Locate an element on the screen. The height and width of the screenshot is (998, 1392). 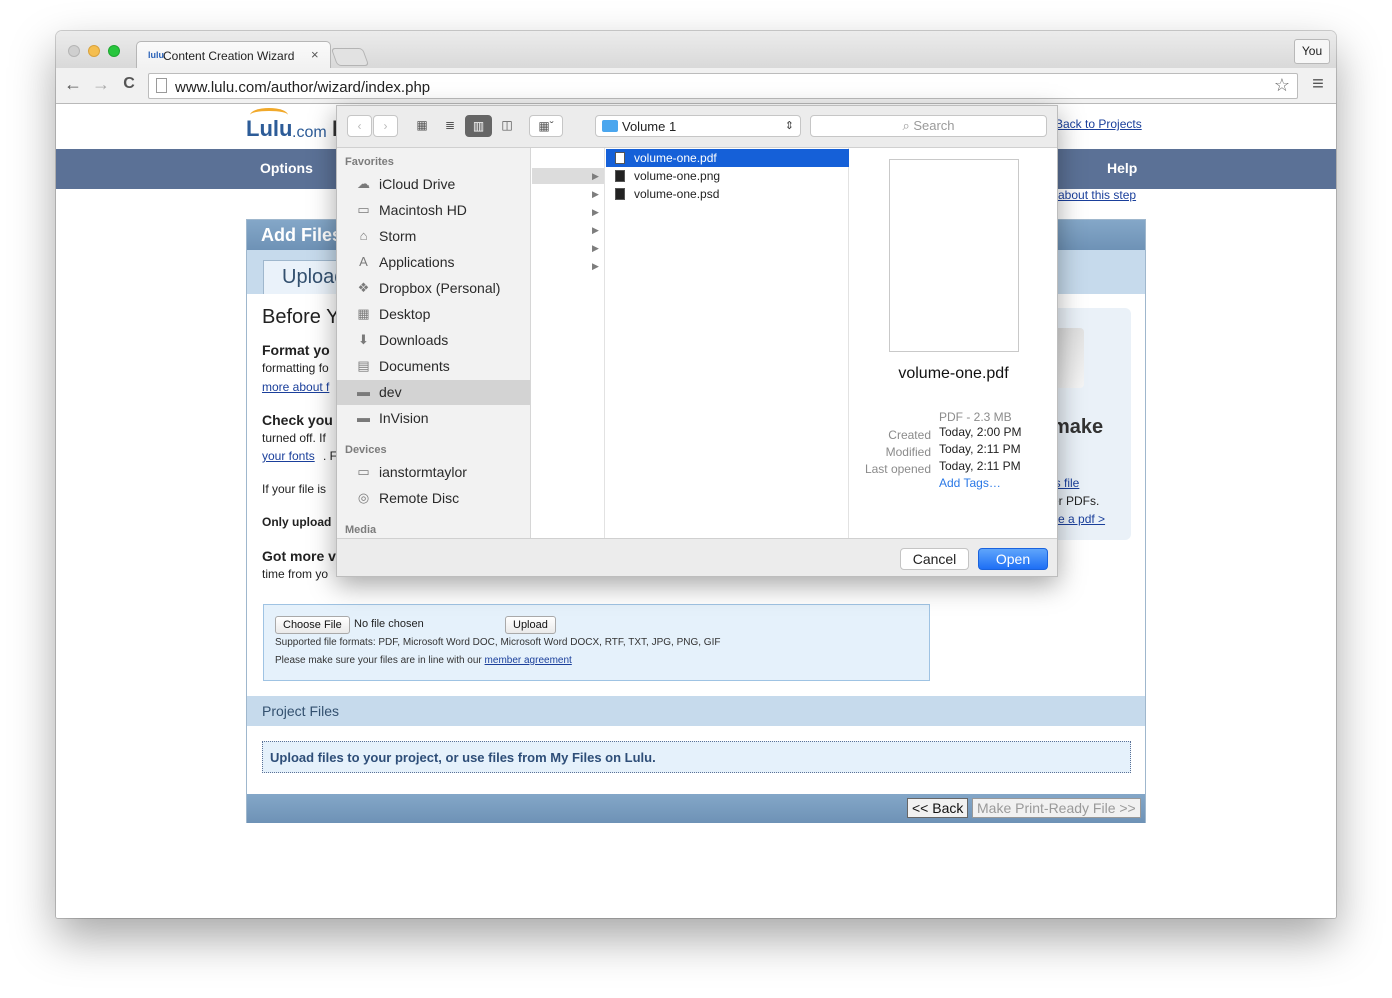
file-row: volume-one.pdf is located at coordinates (727, 158).